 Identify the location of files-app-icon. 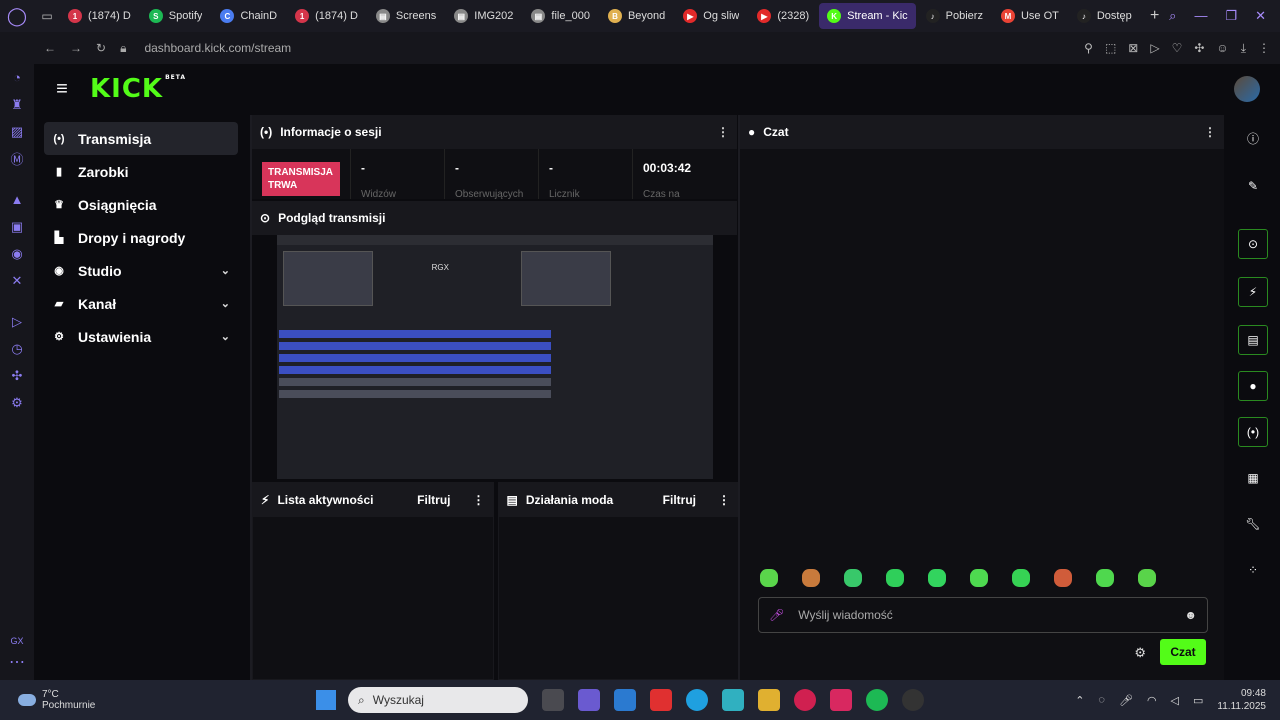
(553, 700).